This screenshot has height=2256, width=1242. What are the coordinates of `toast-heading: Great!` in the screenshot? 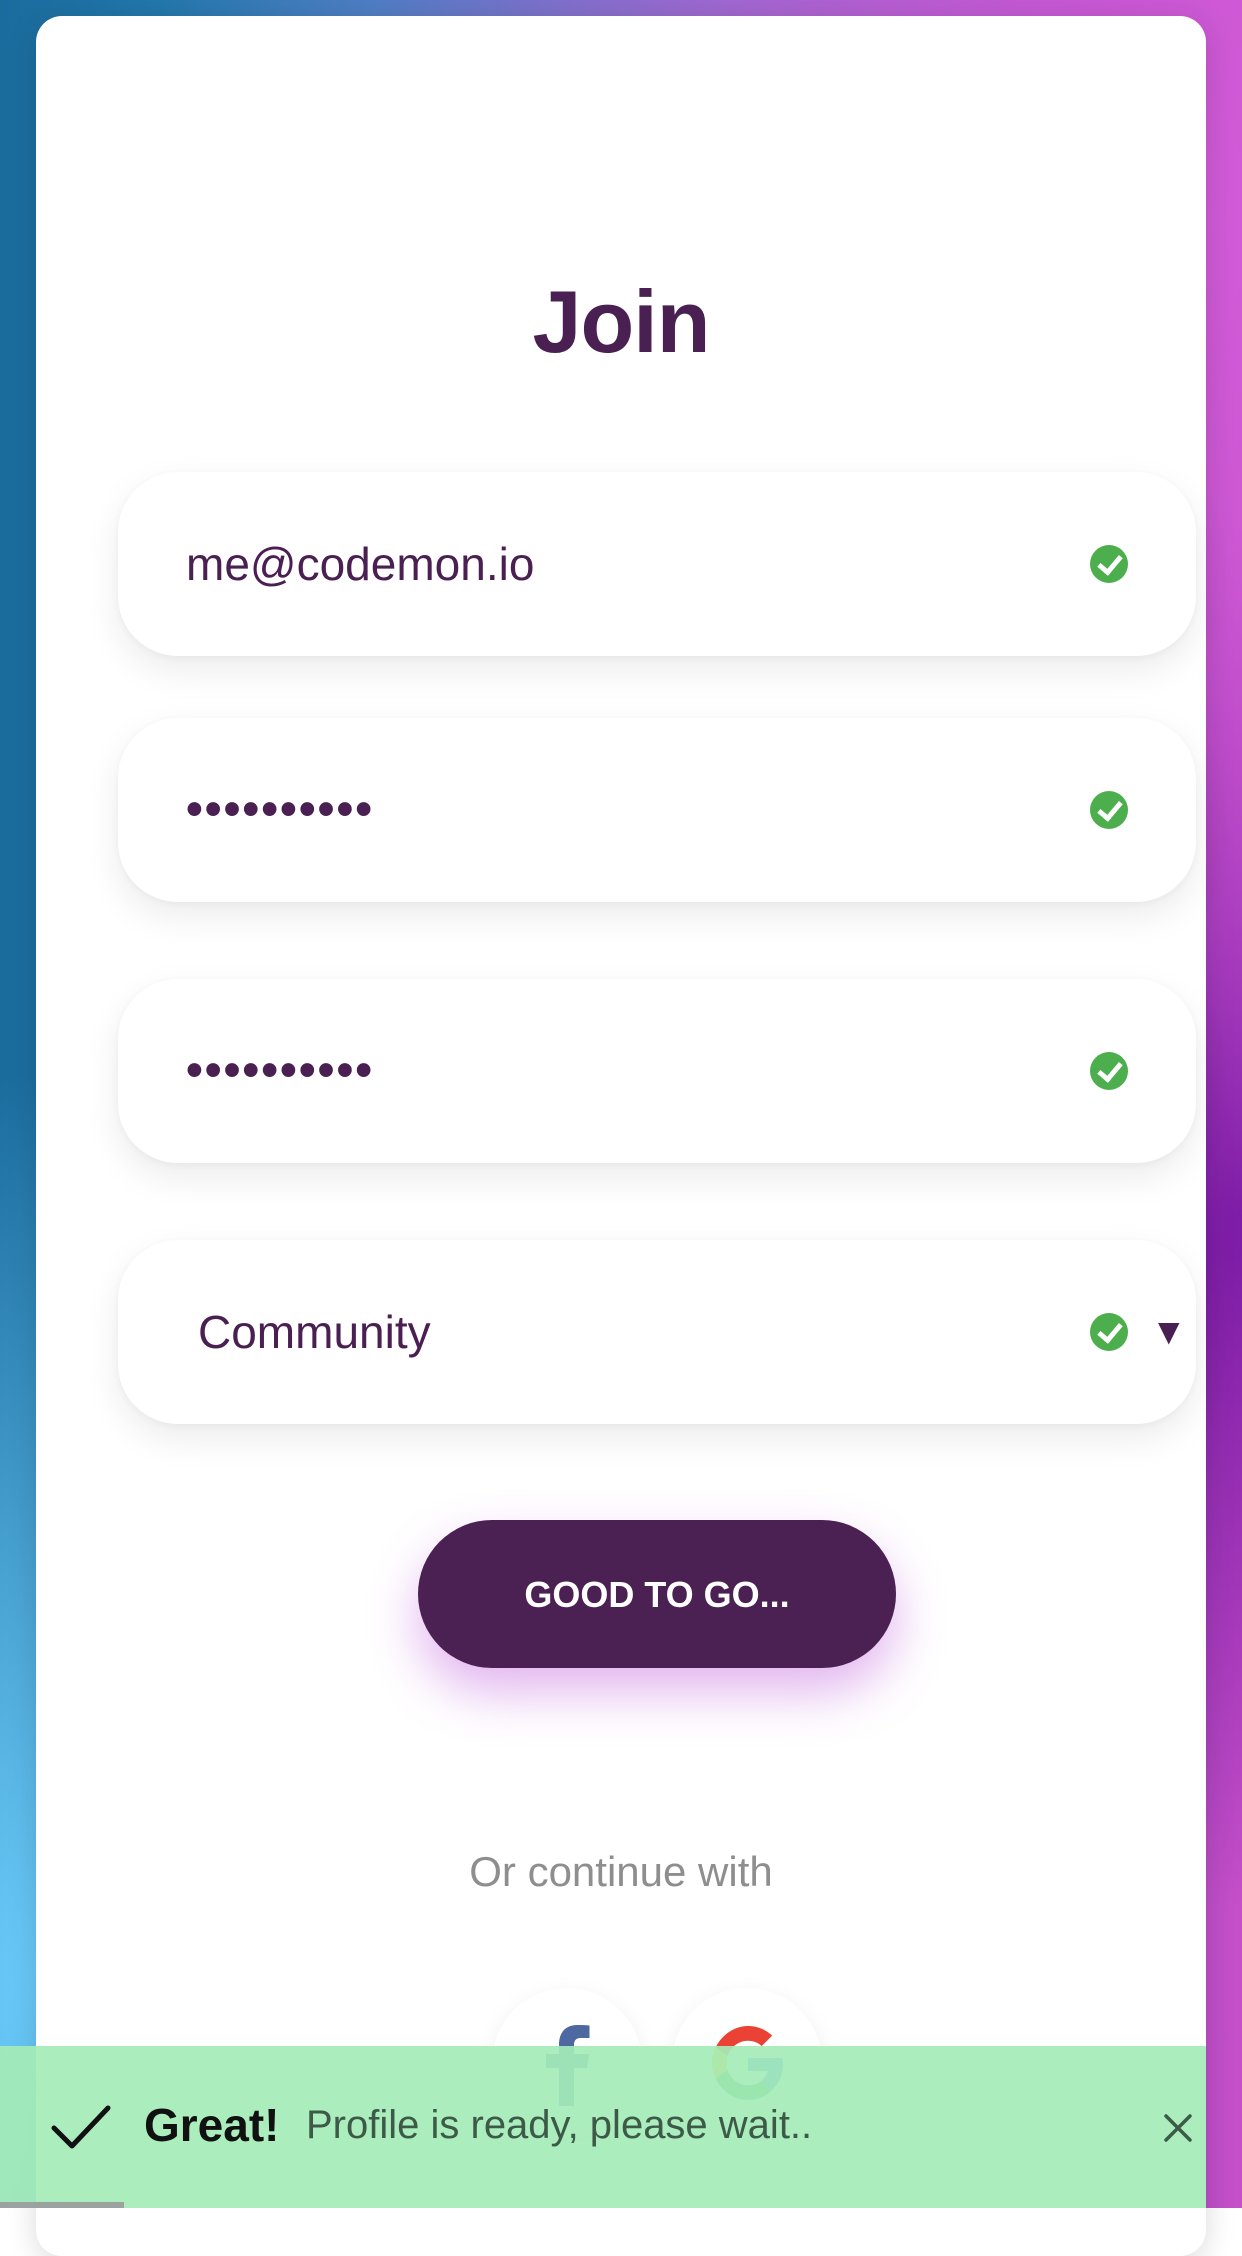 It's located at (212, 2125).